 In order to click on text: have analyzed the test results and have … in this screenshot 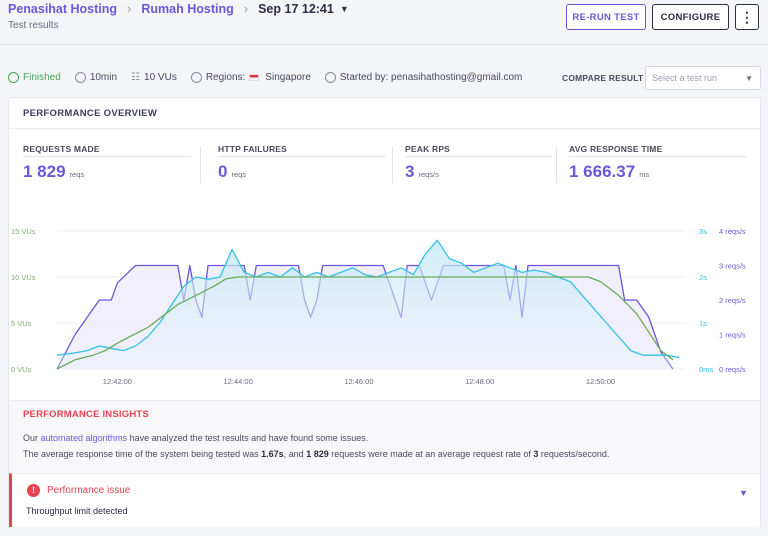, I will do `click(248, 438)`.